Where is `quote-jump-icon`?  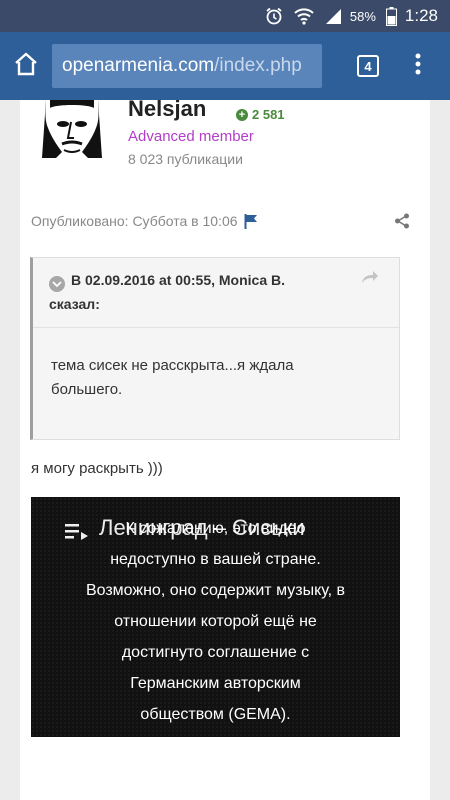 quote-jump-icon is located at coordinates (370, 279).